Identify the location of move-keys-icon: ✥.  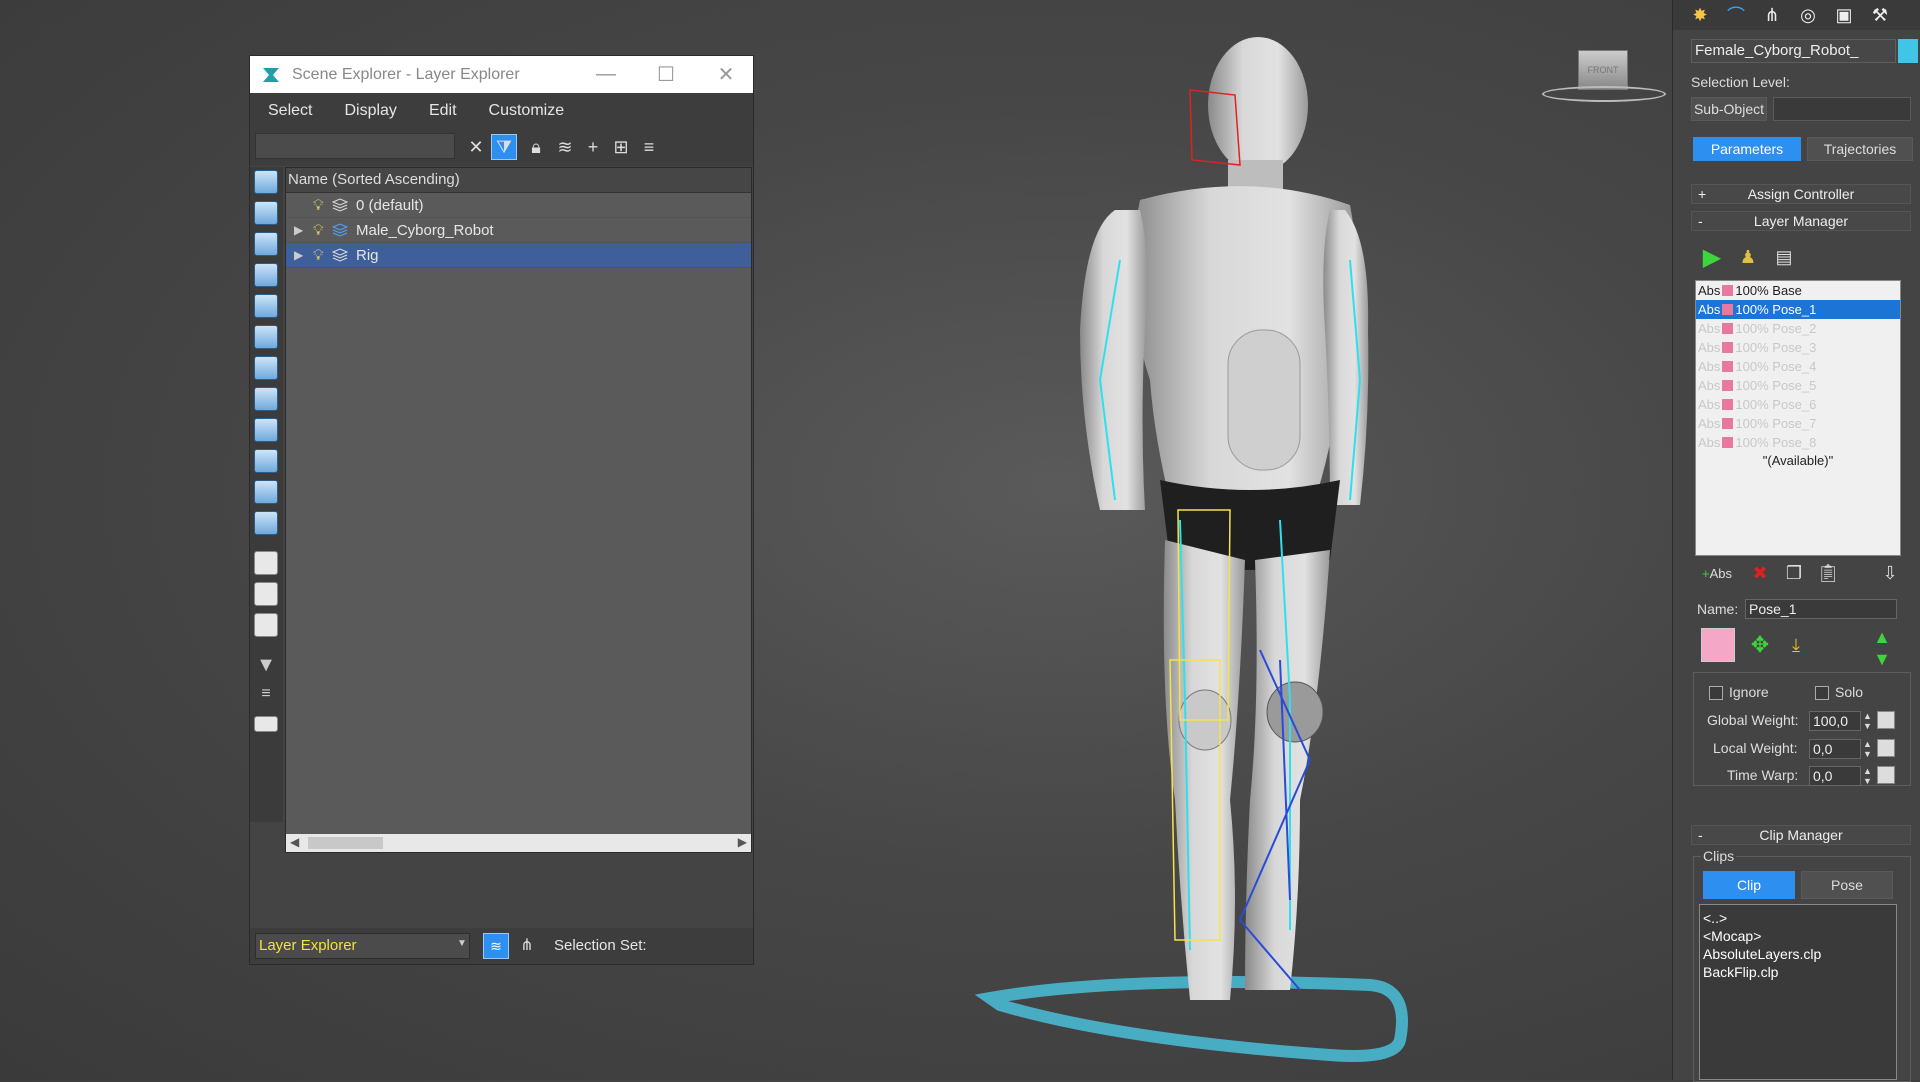
(1760, 645).